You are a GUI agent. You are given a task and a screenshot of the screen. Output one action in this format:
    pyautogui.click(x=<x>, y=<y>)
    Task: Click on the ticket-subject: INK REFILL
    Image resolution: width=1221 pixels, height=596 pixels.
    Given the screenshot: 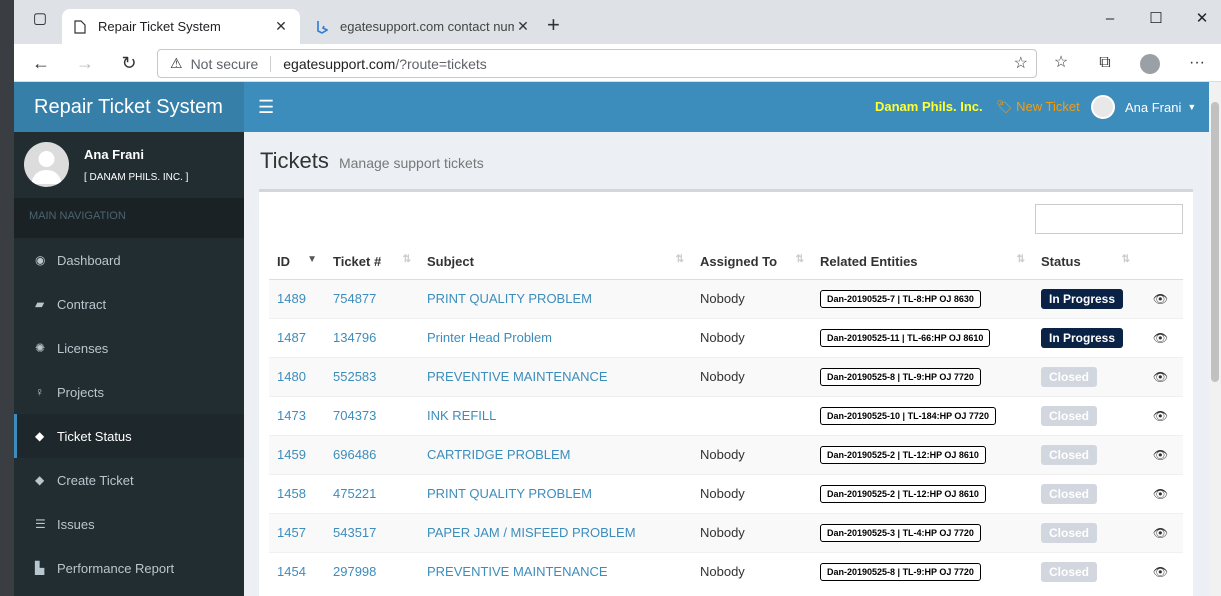 What is the action you would take?
    pyautogui.click(x=555, y=415)
    